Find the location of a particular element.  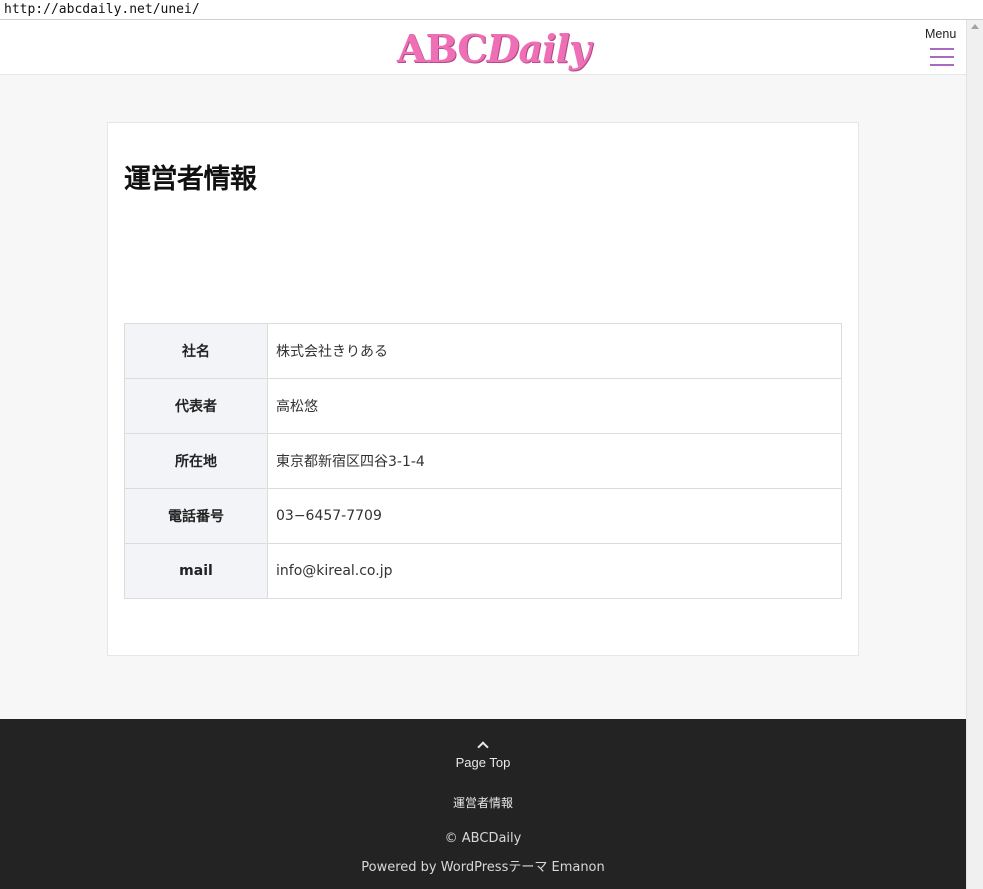

row-value-mail: info@kireal.co.jp is located at coordinates (554, 571).